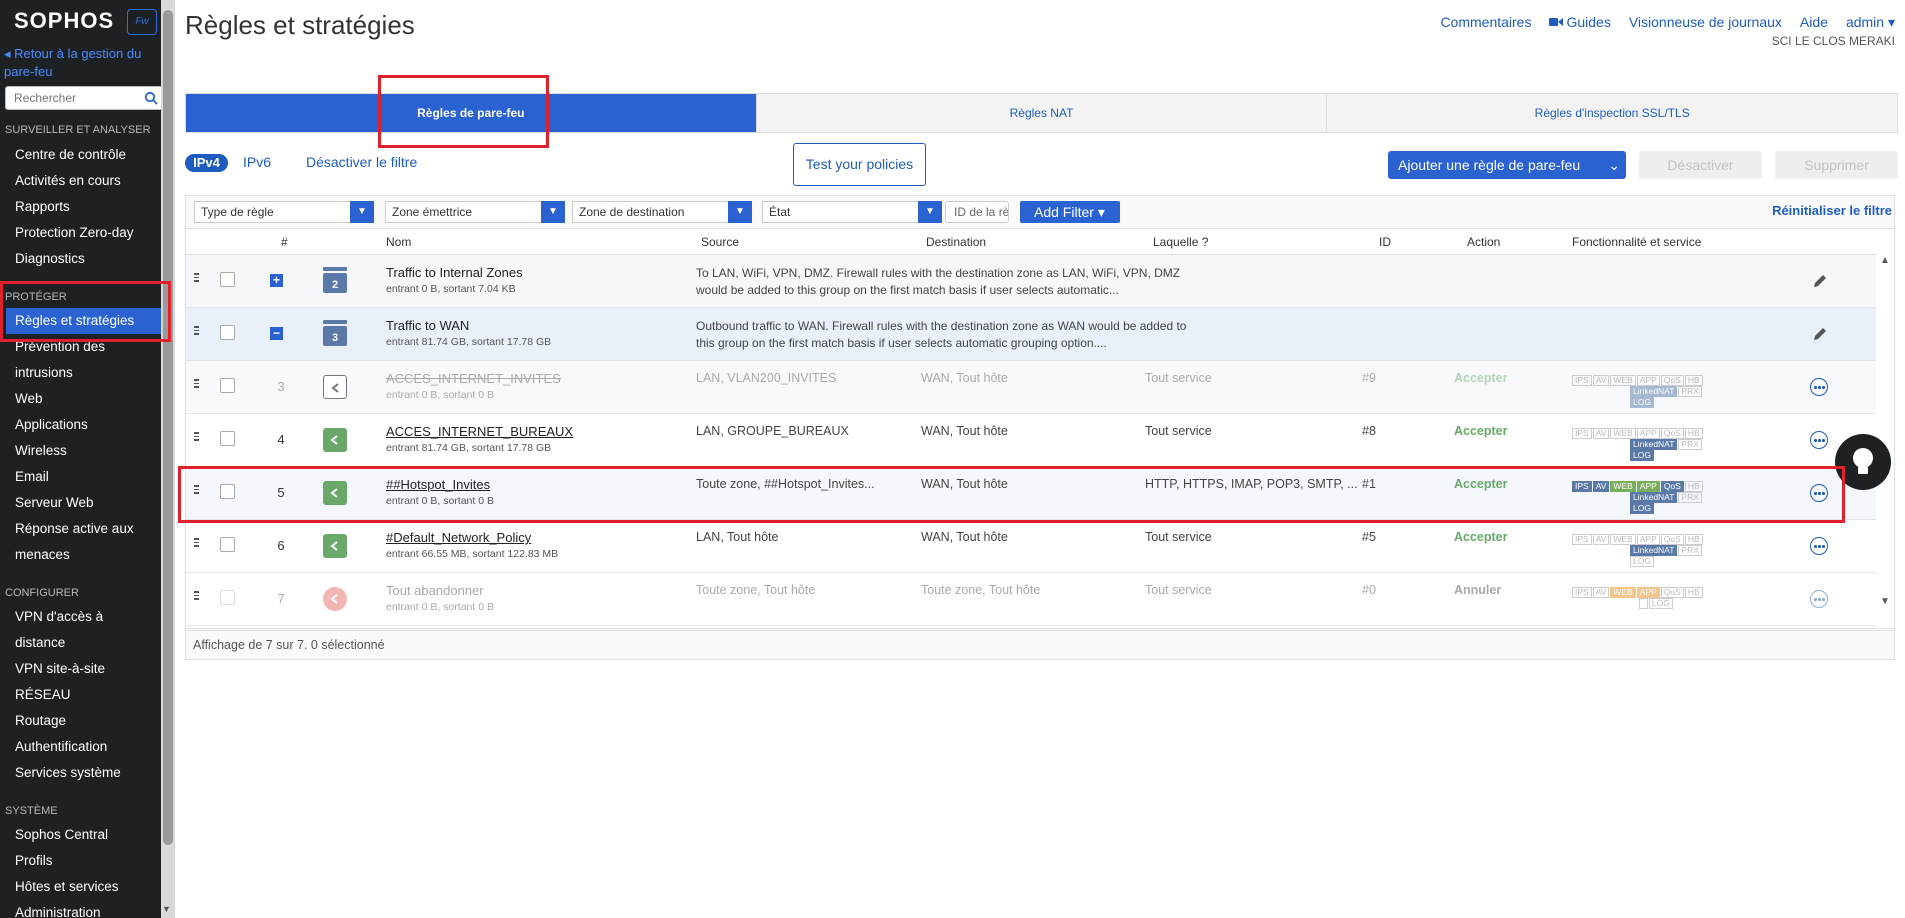 Image resolution: width=1905 pixels, height=918 pixels. What do you see at coordinates (276, 280) in the screenshot?
I see `expand-icon: +` at bounding box center [276, 280].